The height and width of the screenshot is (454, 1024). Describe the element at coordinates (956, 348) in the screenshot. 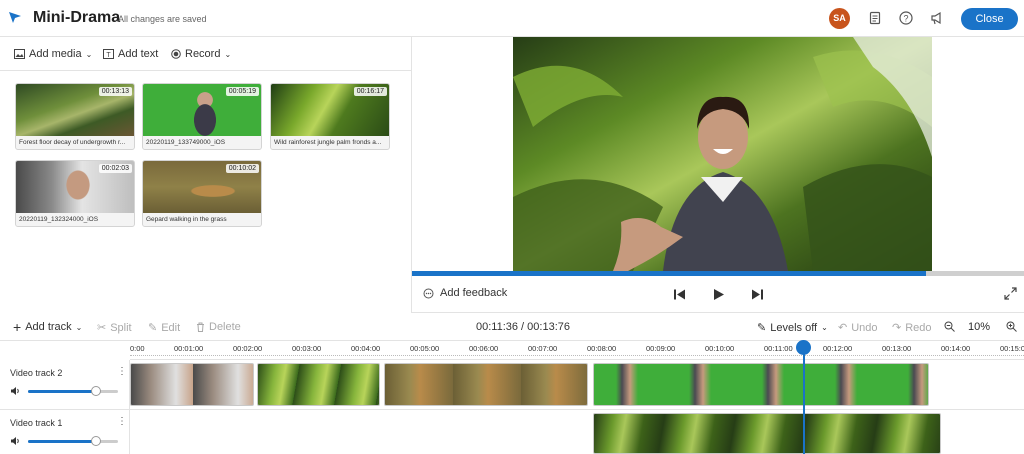

I see `ruler-tick: 00:14:00` at that location.